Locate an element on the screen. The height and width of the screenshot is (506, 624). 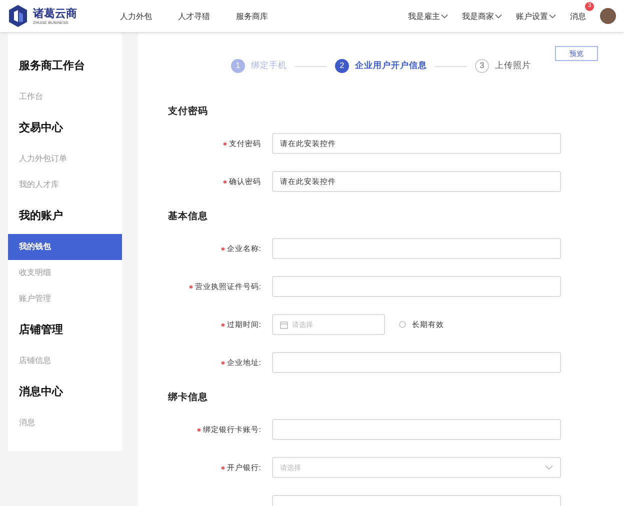
section-title: 支付密码 is located at coordinates (188, 111).